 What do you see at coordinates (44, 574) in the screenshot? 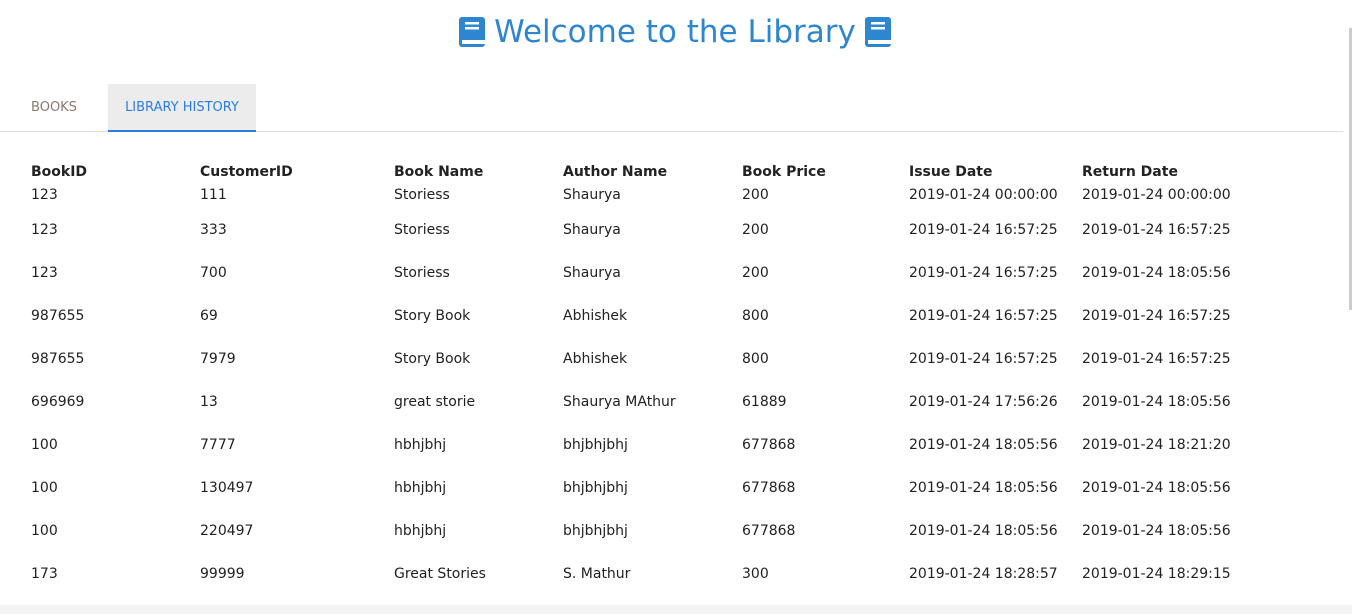
I see `table-cell: 173` at bounding box center [44, 574].